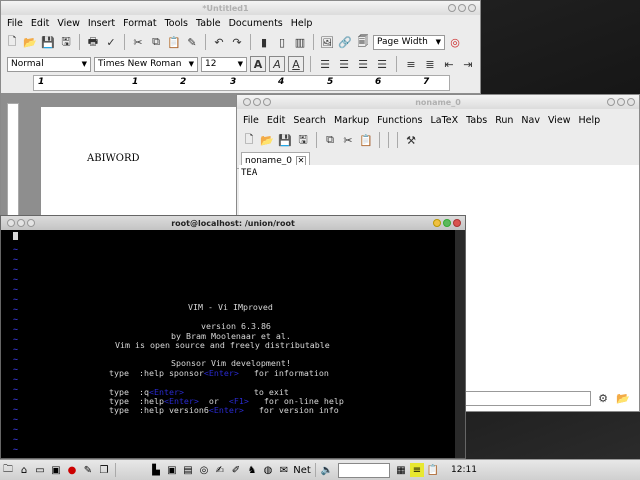 The image size is (640, 480). What do you see at coordinates (468, 64) in the screenshot?
I see `increase-indent-icon: ⇥` at bounding box center [468, 64].